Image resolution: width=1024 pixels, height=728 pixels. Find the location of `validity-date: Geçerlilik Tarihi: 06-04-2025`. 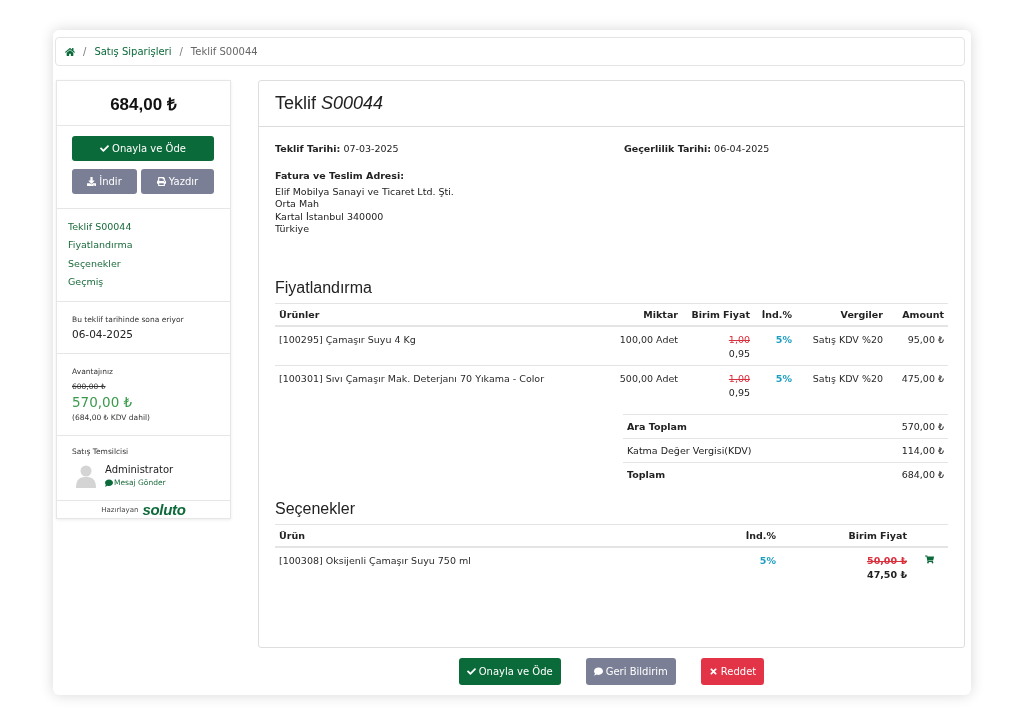

validity-date: Geçerlilik Tarihi: 06-04-2025 is located at coordinates (697, 148).